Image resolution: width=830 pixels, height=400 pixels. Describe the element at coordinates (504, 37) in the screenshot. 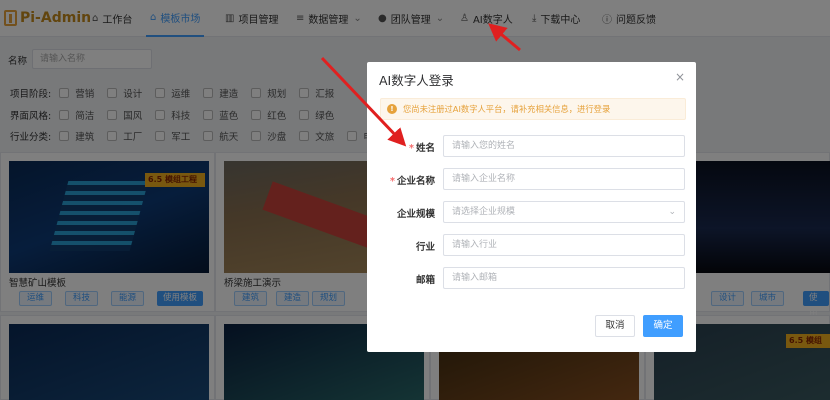

I see `arrow-to-ai-nav` at that location.